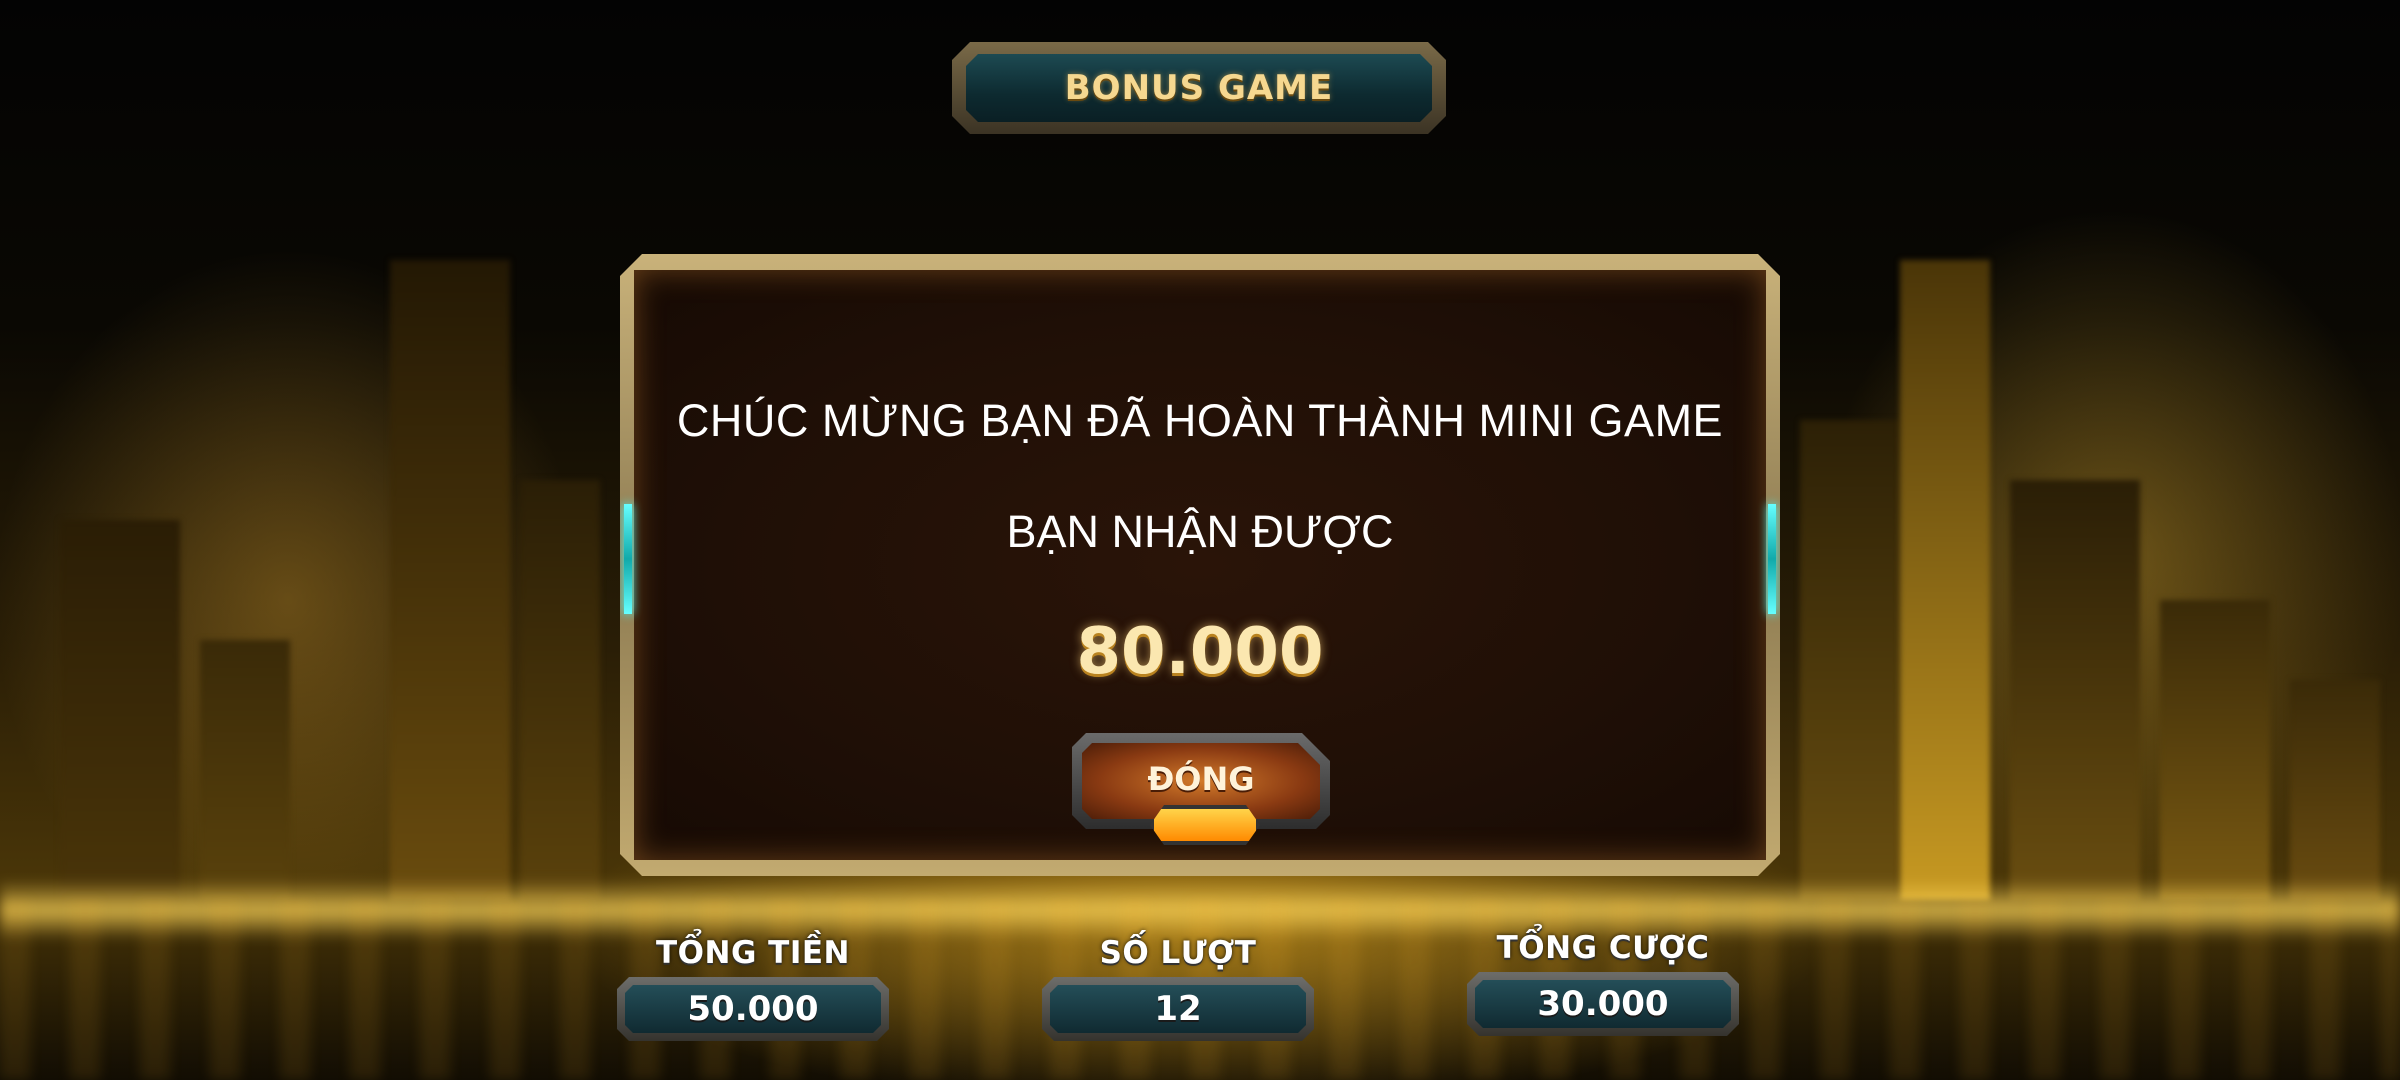 This screenshot has height=1080, width=2400. What do you see at coordinates (753, 953) in the screenshot?
I see `stat-label: TỔNG TIỀN` at bounding box center [753, 953].